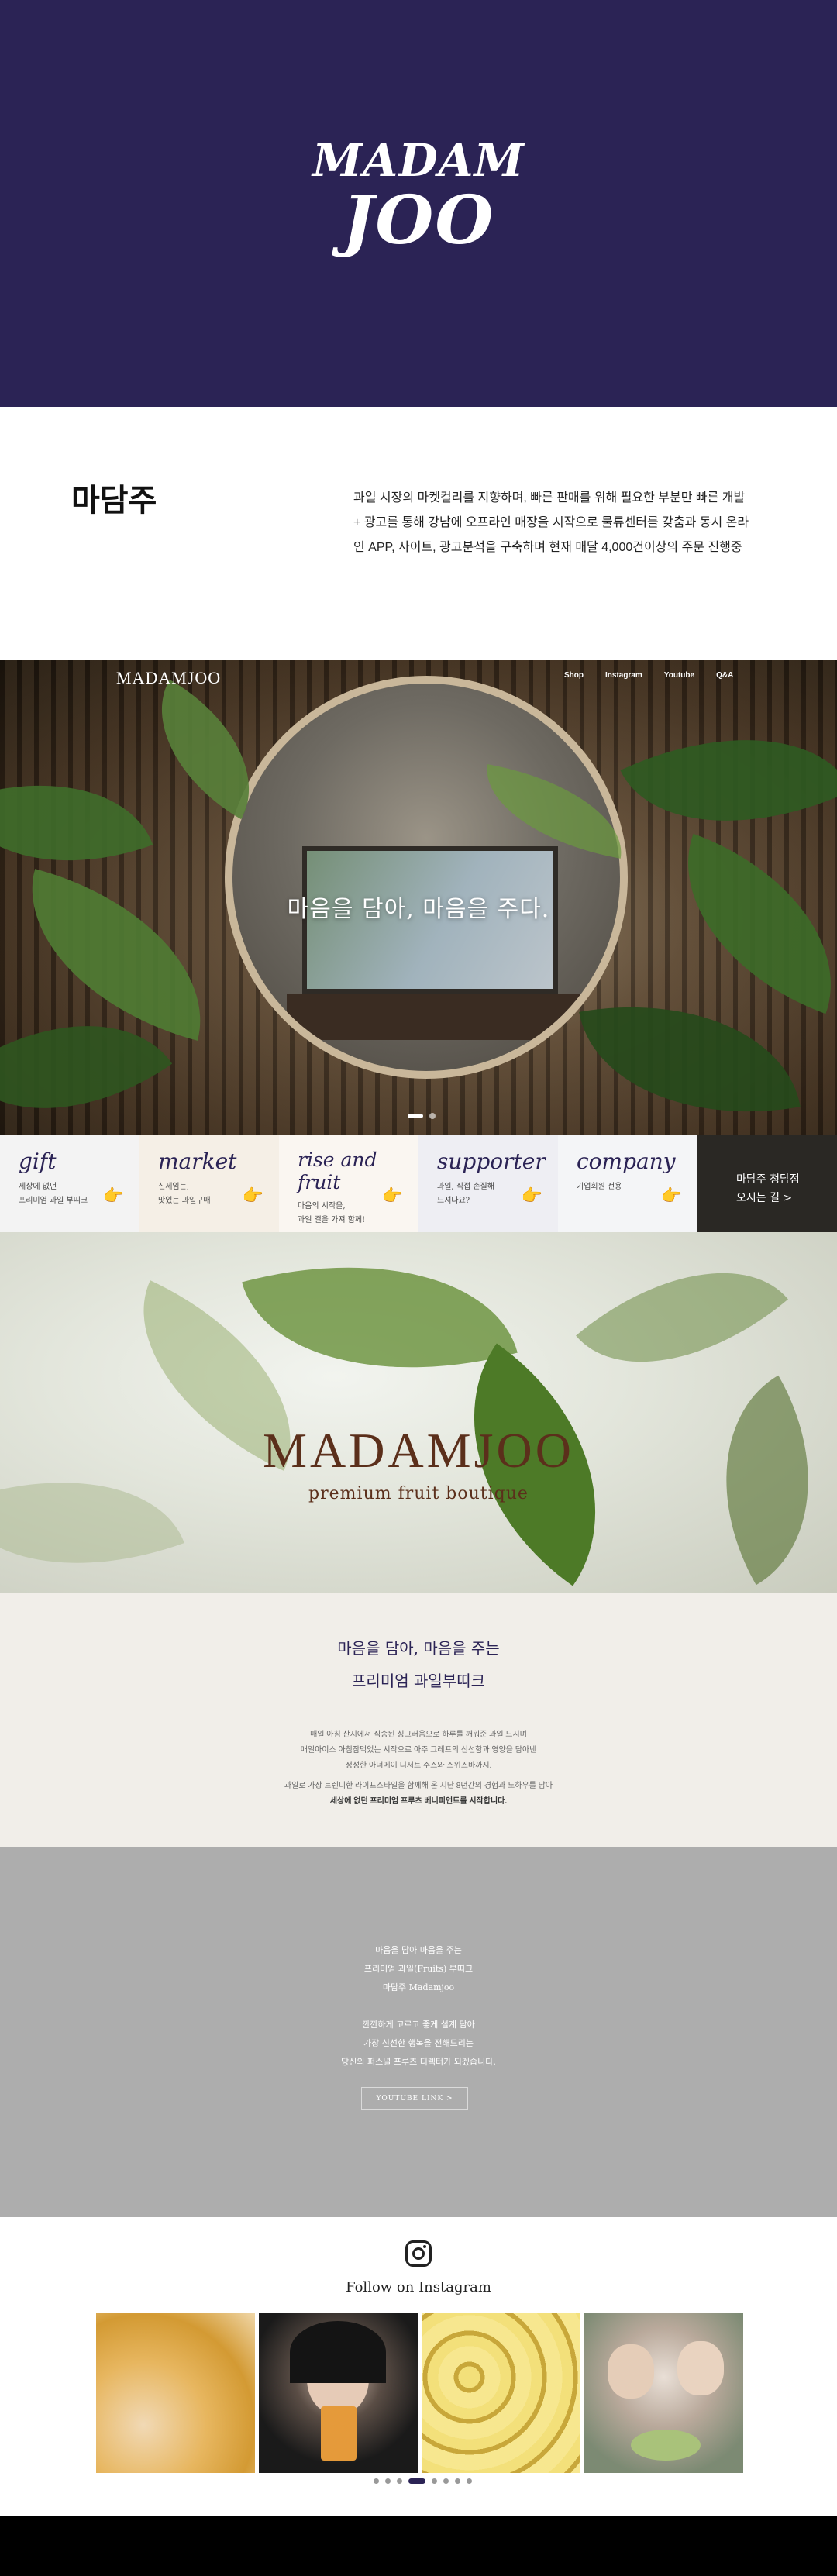  Describe the element at coordinates (418, 1681) in the screenshot. I see `about-heading-2: 프리미엄 과일부띠크` at that location.